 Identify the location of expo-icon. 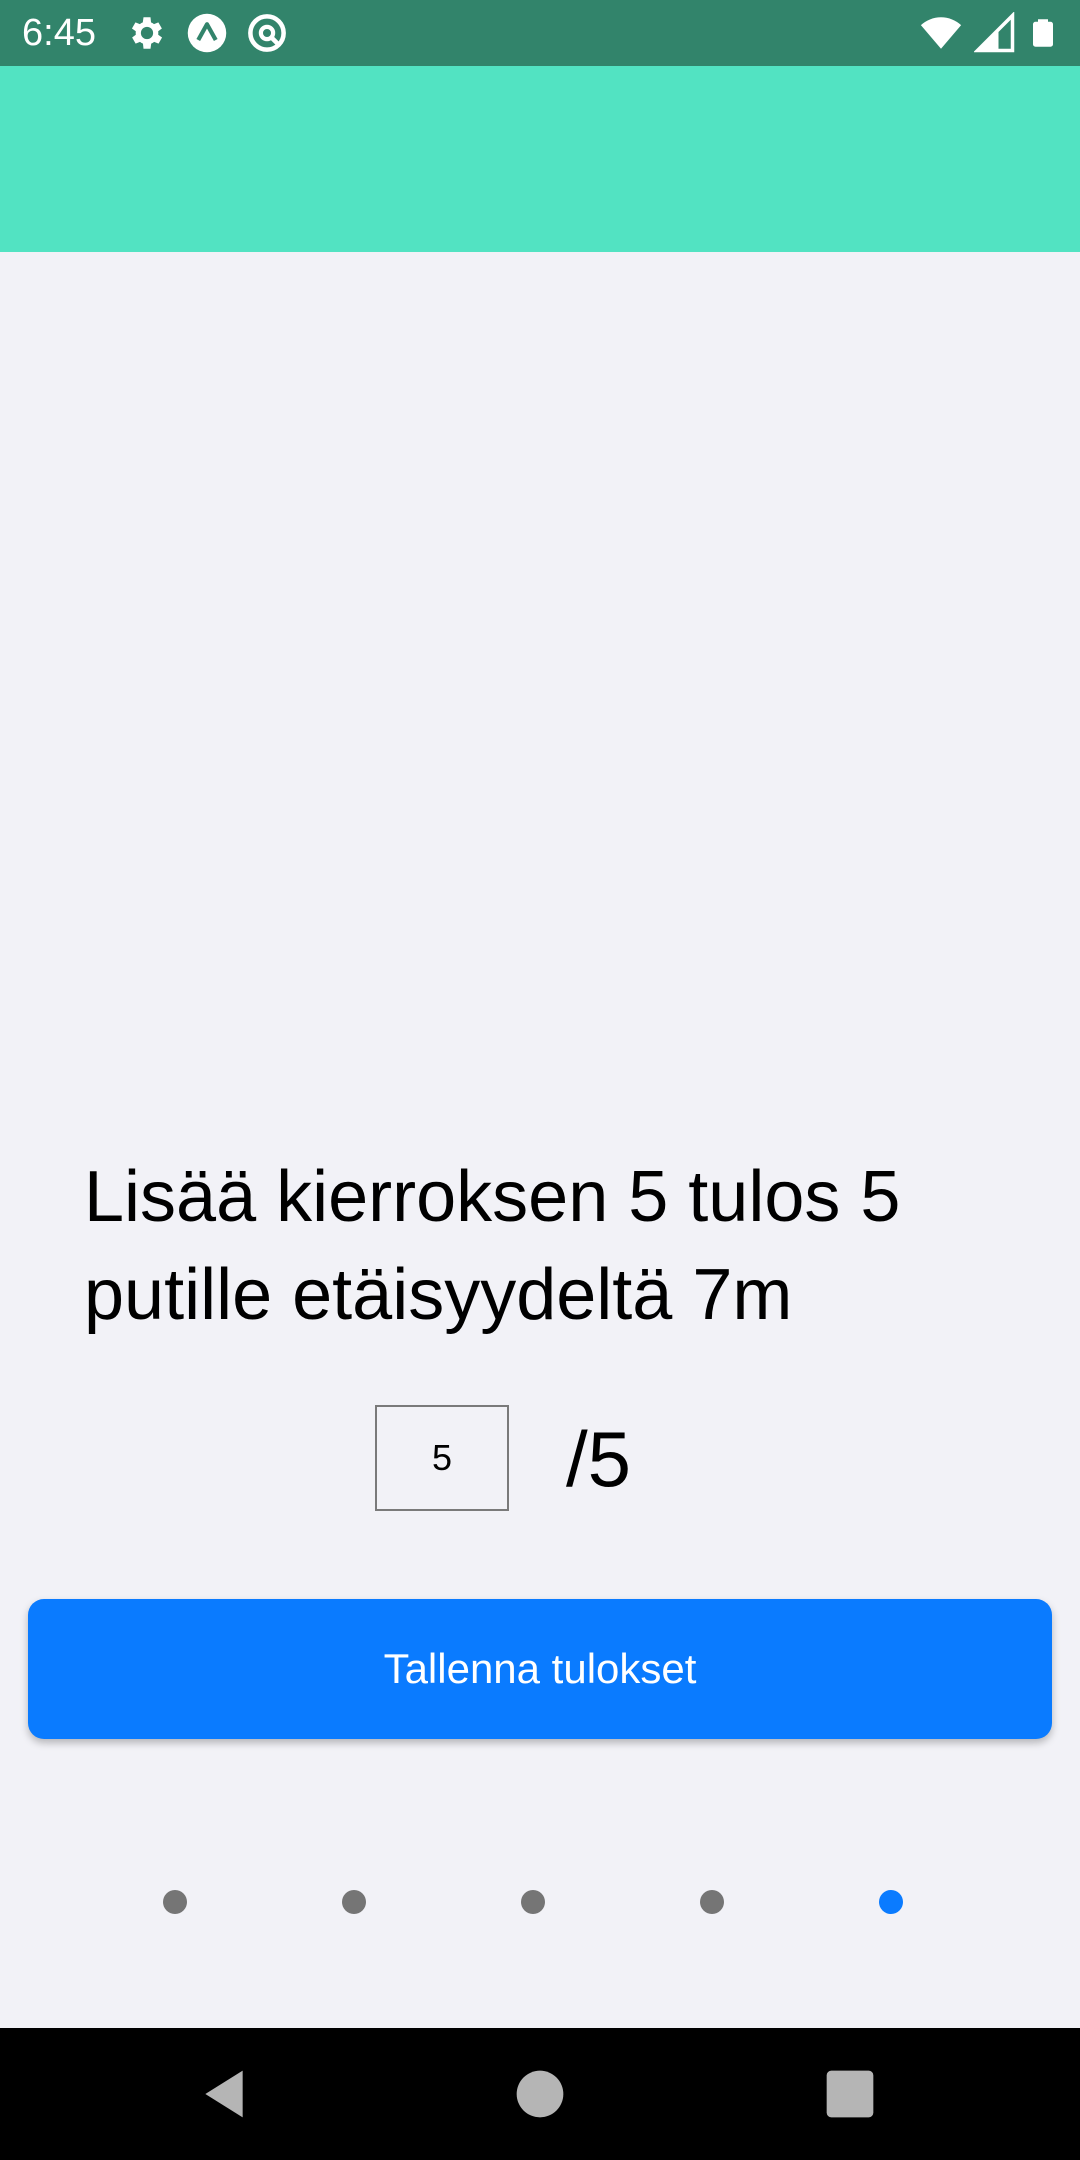
(207, 33).